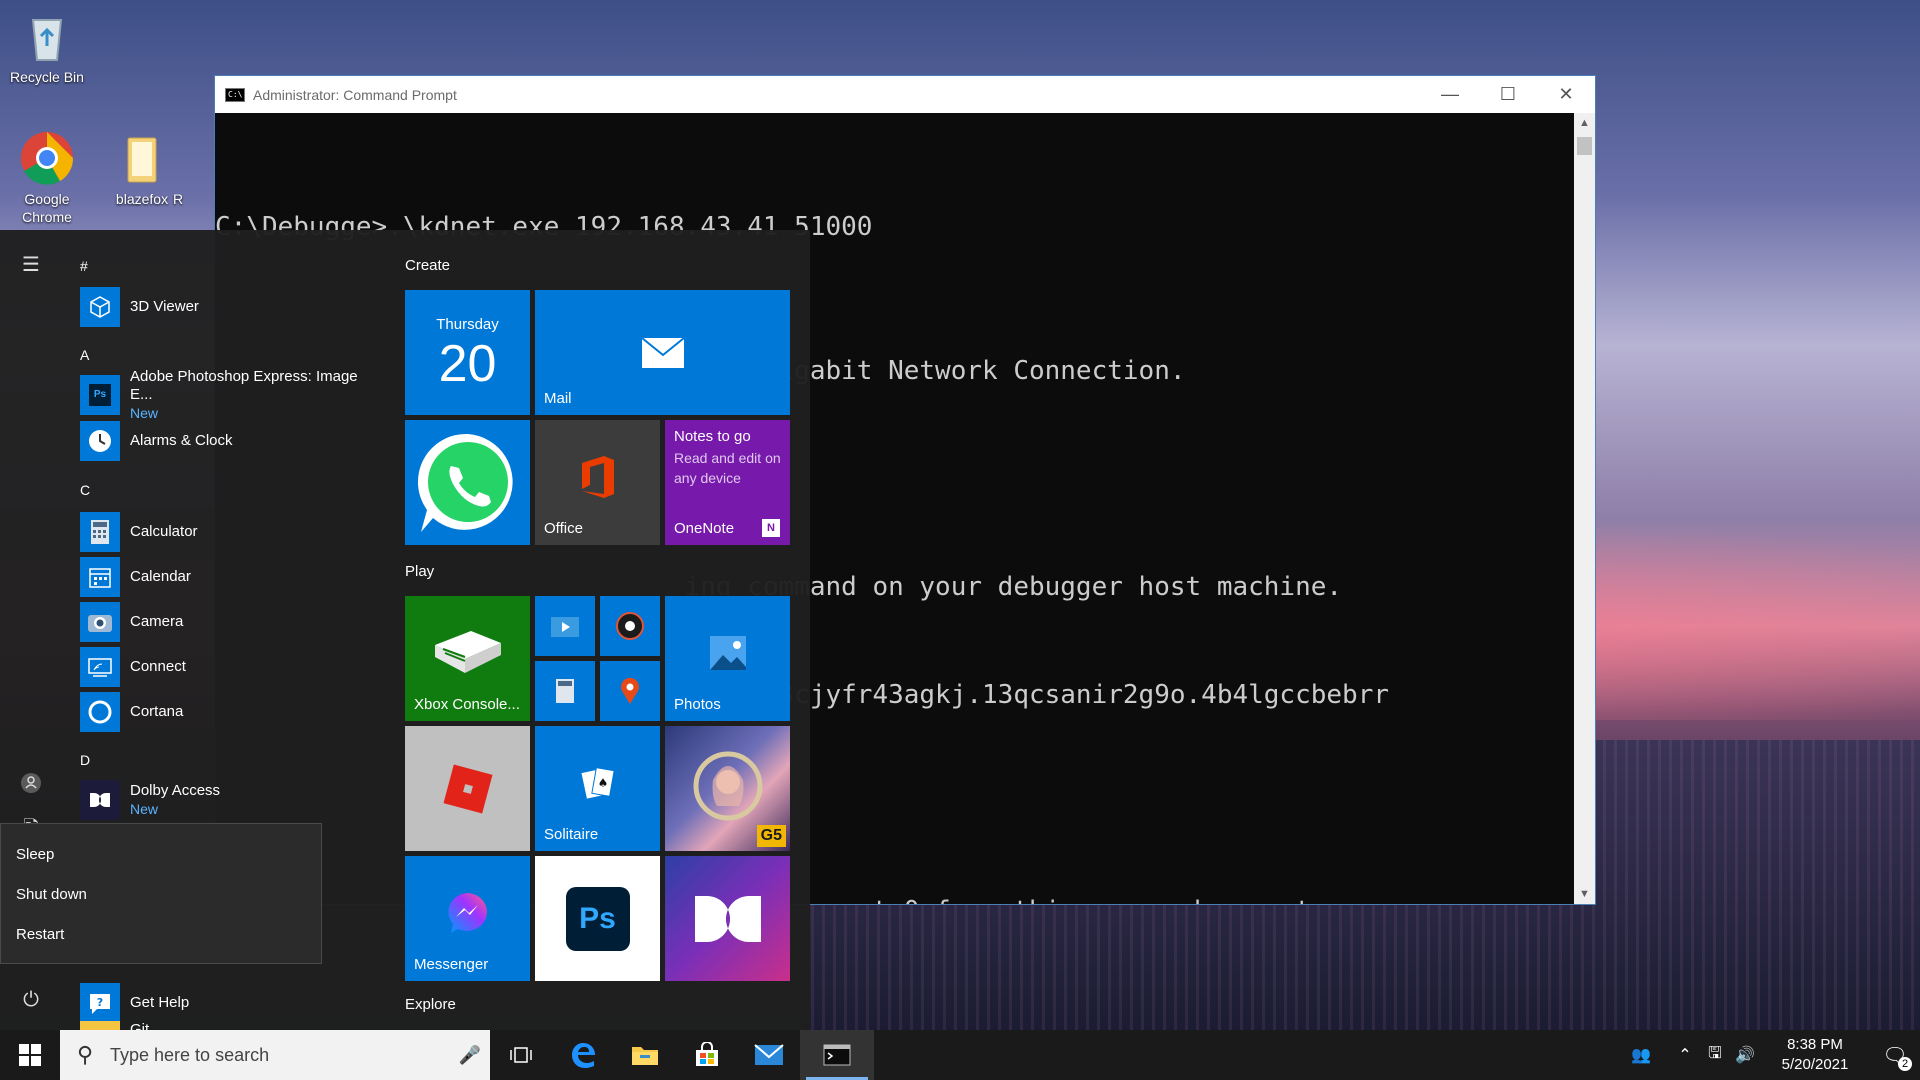  I want to click on tile-movies-tv, so click(565, 626).